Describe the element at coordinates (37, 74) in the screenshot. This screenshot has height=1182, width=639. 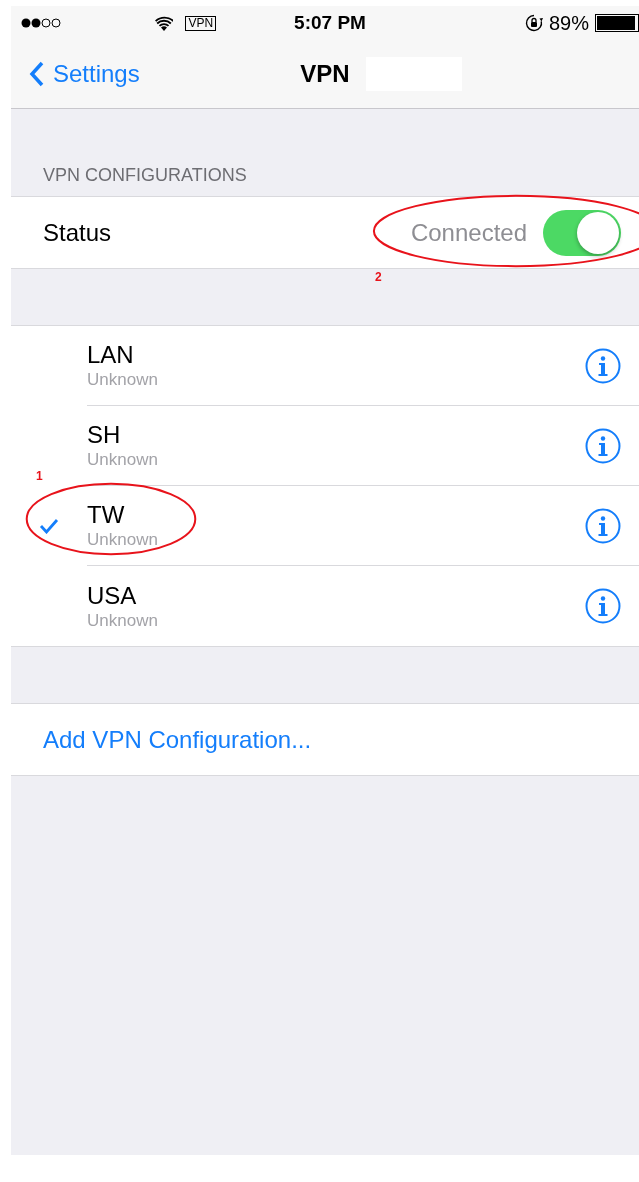
I see `back-chevron-icon` at that location.